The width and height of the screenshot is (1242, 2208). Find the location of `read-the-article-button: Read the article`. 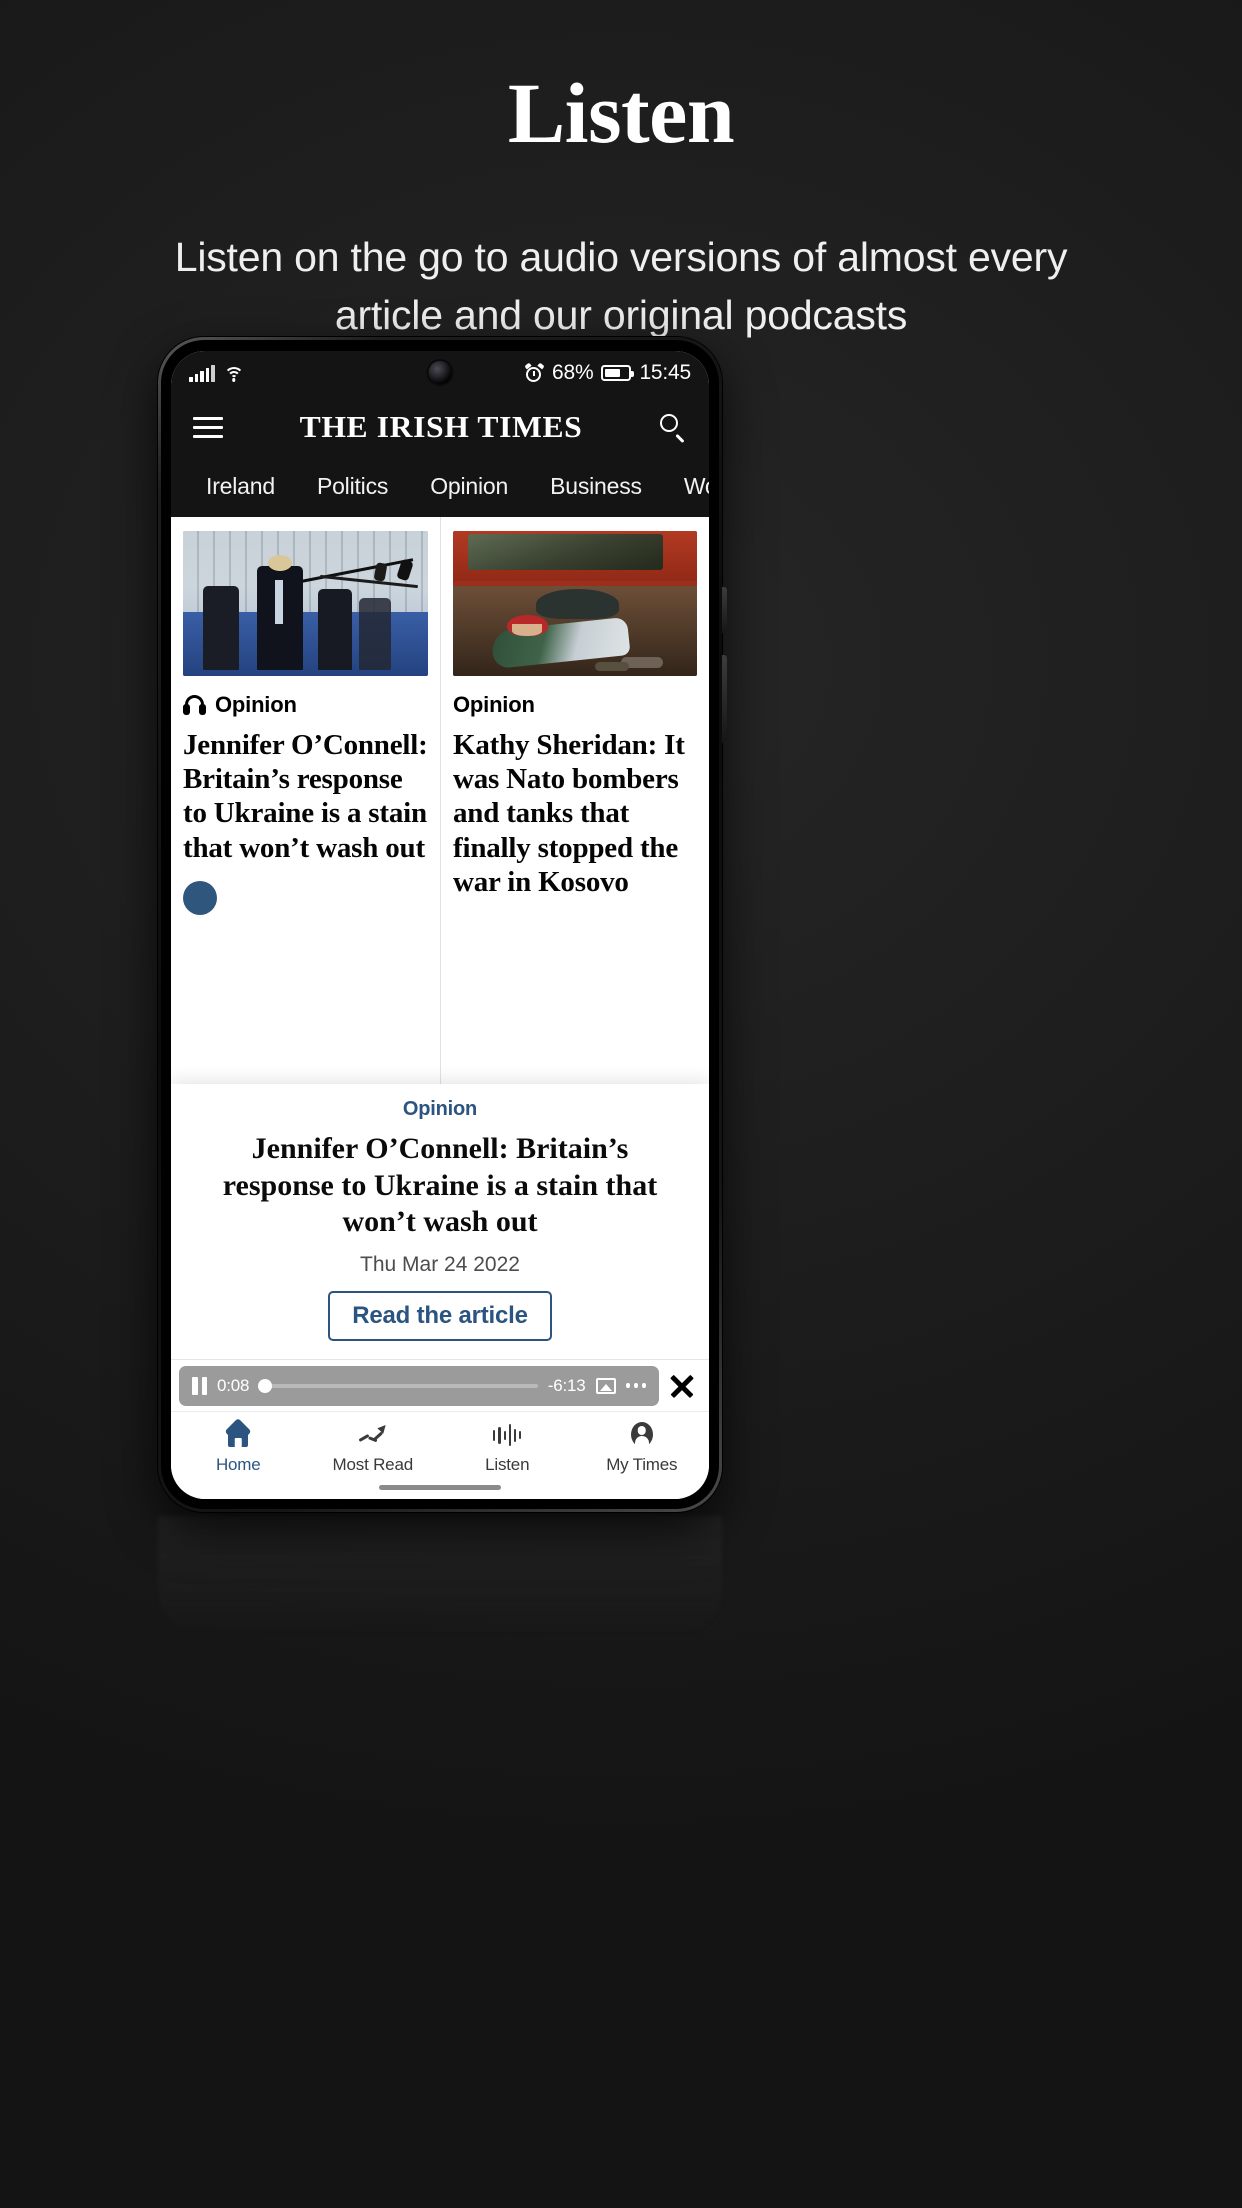

read-the-article-button: Read the article is located at coordinates (440, 1316).